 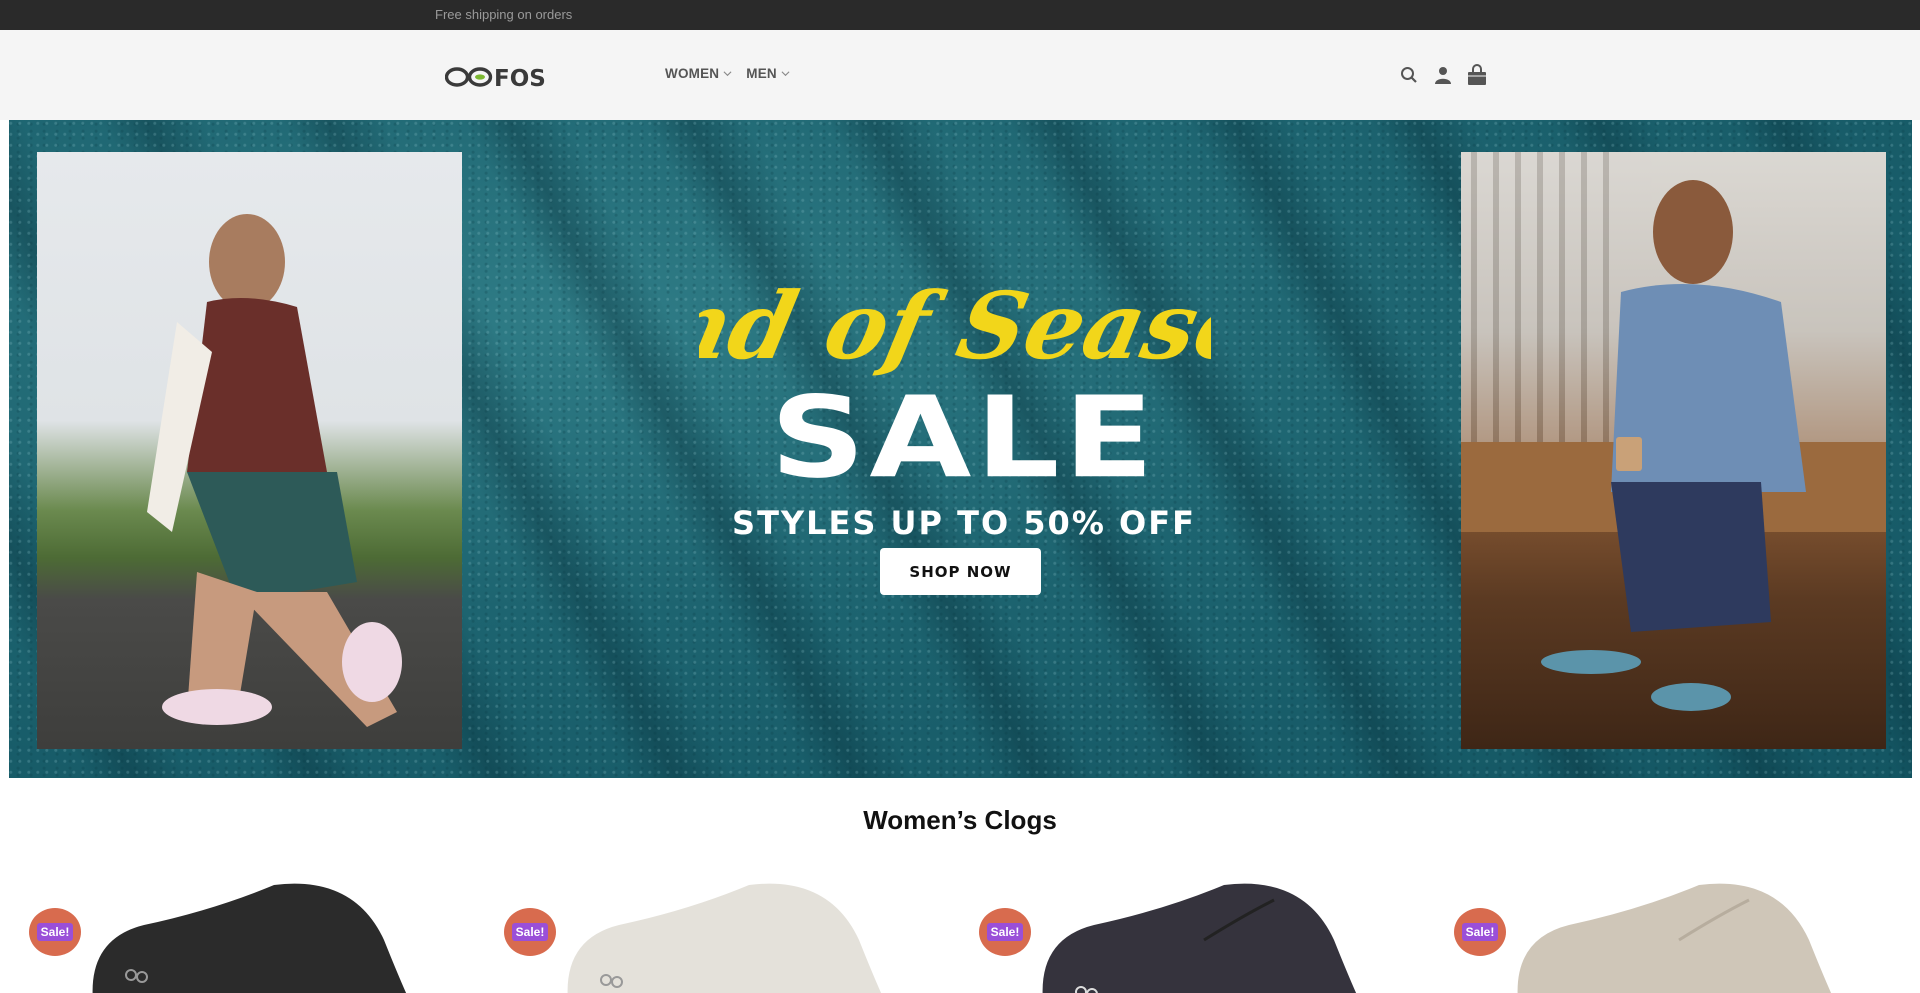 What do you see at coordinates (249, 450) in the screenshot?
I see `hero-photo-woman` at bounding box center [249, 450].